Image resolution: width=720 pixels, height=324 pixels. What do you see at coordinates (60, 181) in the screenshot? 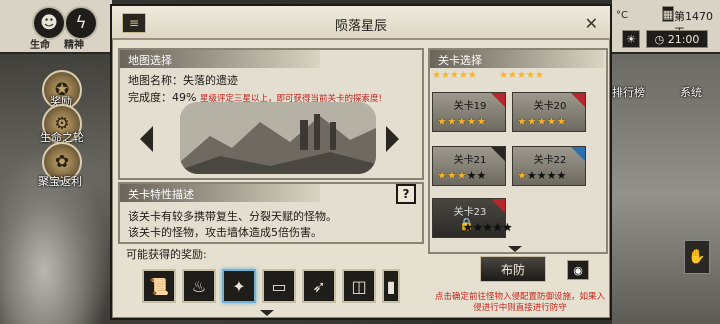
I see `side-treasure-label: 聚宝返利` at bounding box center [60, 181].